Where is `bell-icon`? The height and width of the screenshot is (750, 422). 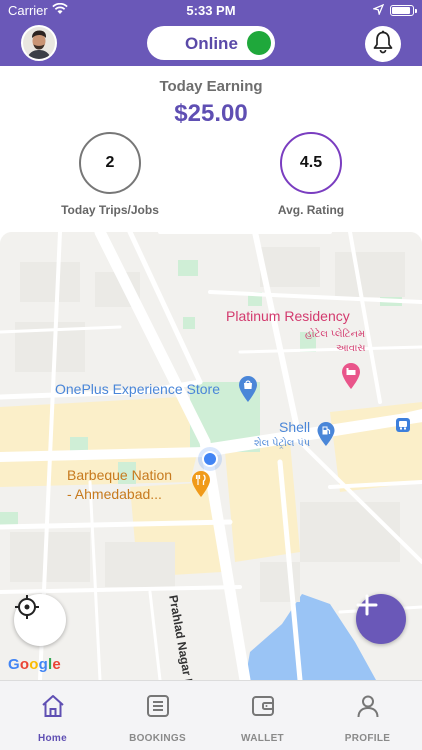
bell-icon is located at coordinates (383, 44).